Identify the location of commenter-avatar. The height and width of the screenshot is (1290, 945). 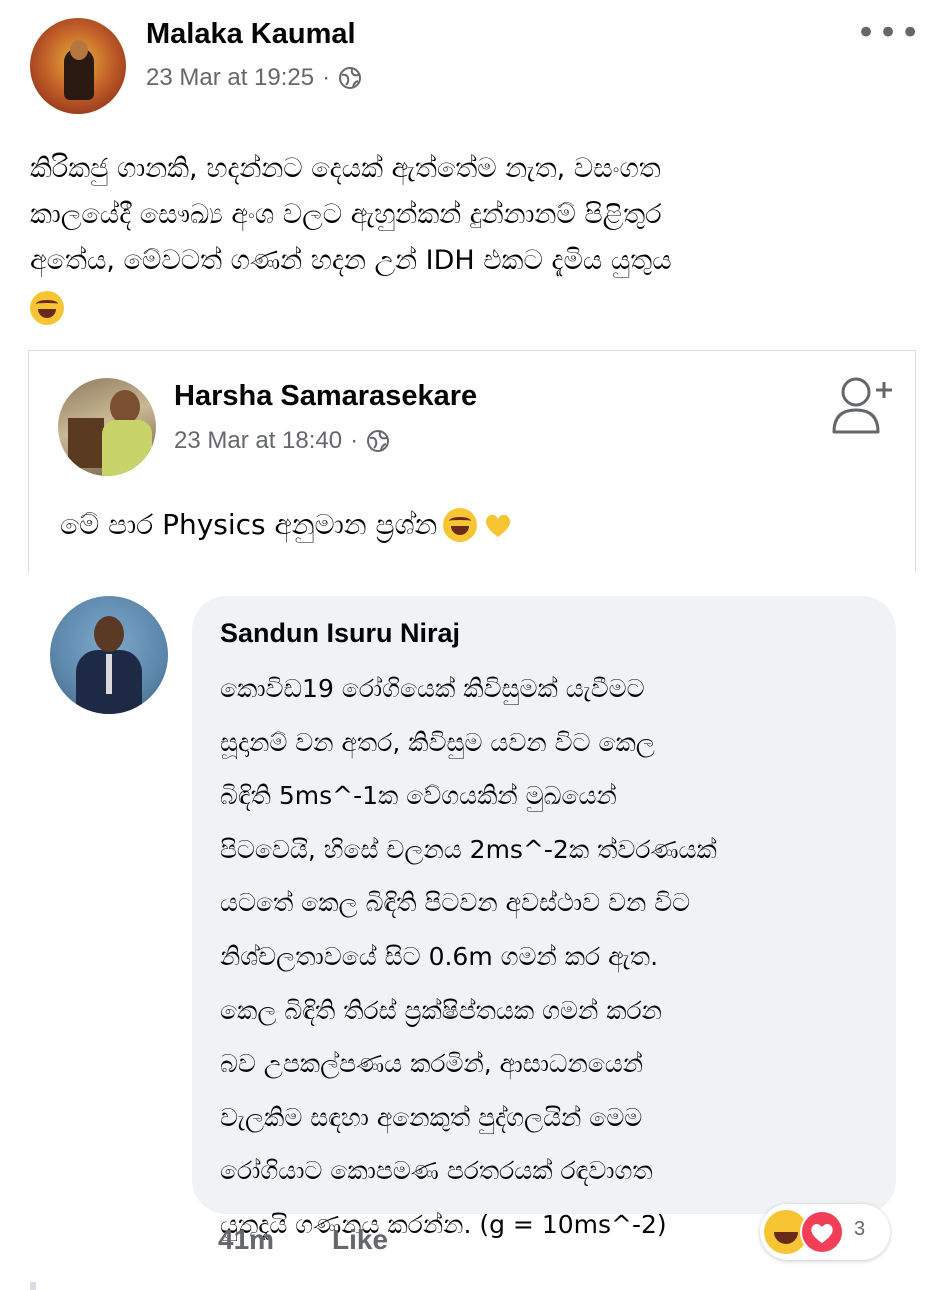
(109, 655).